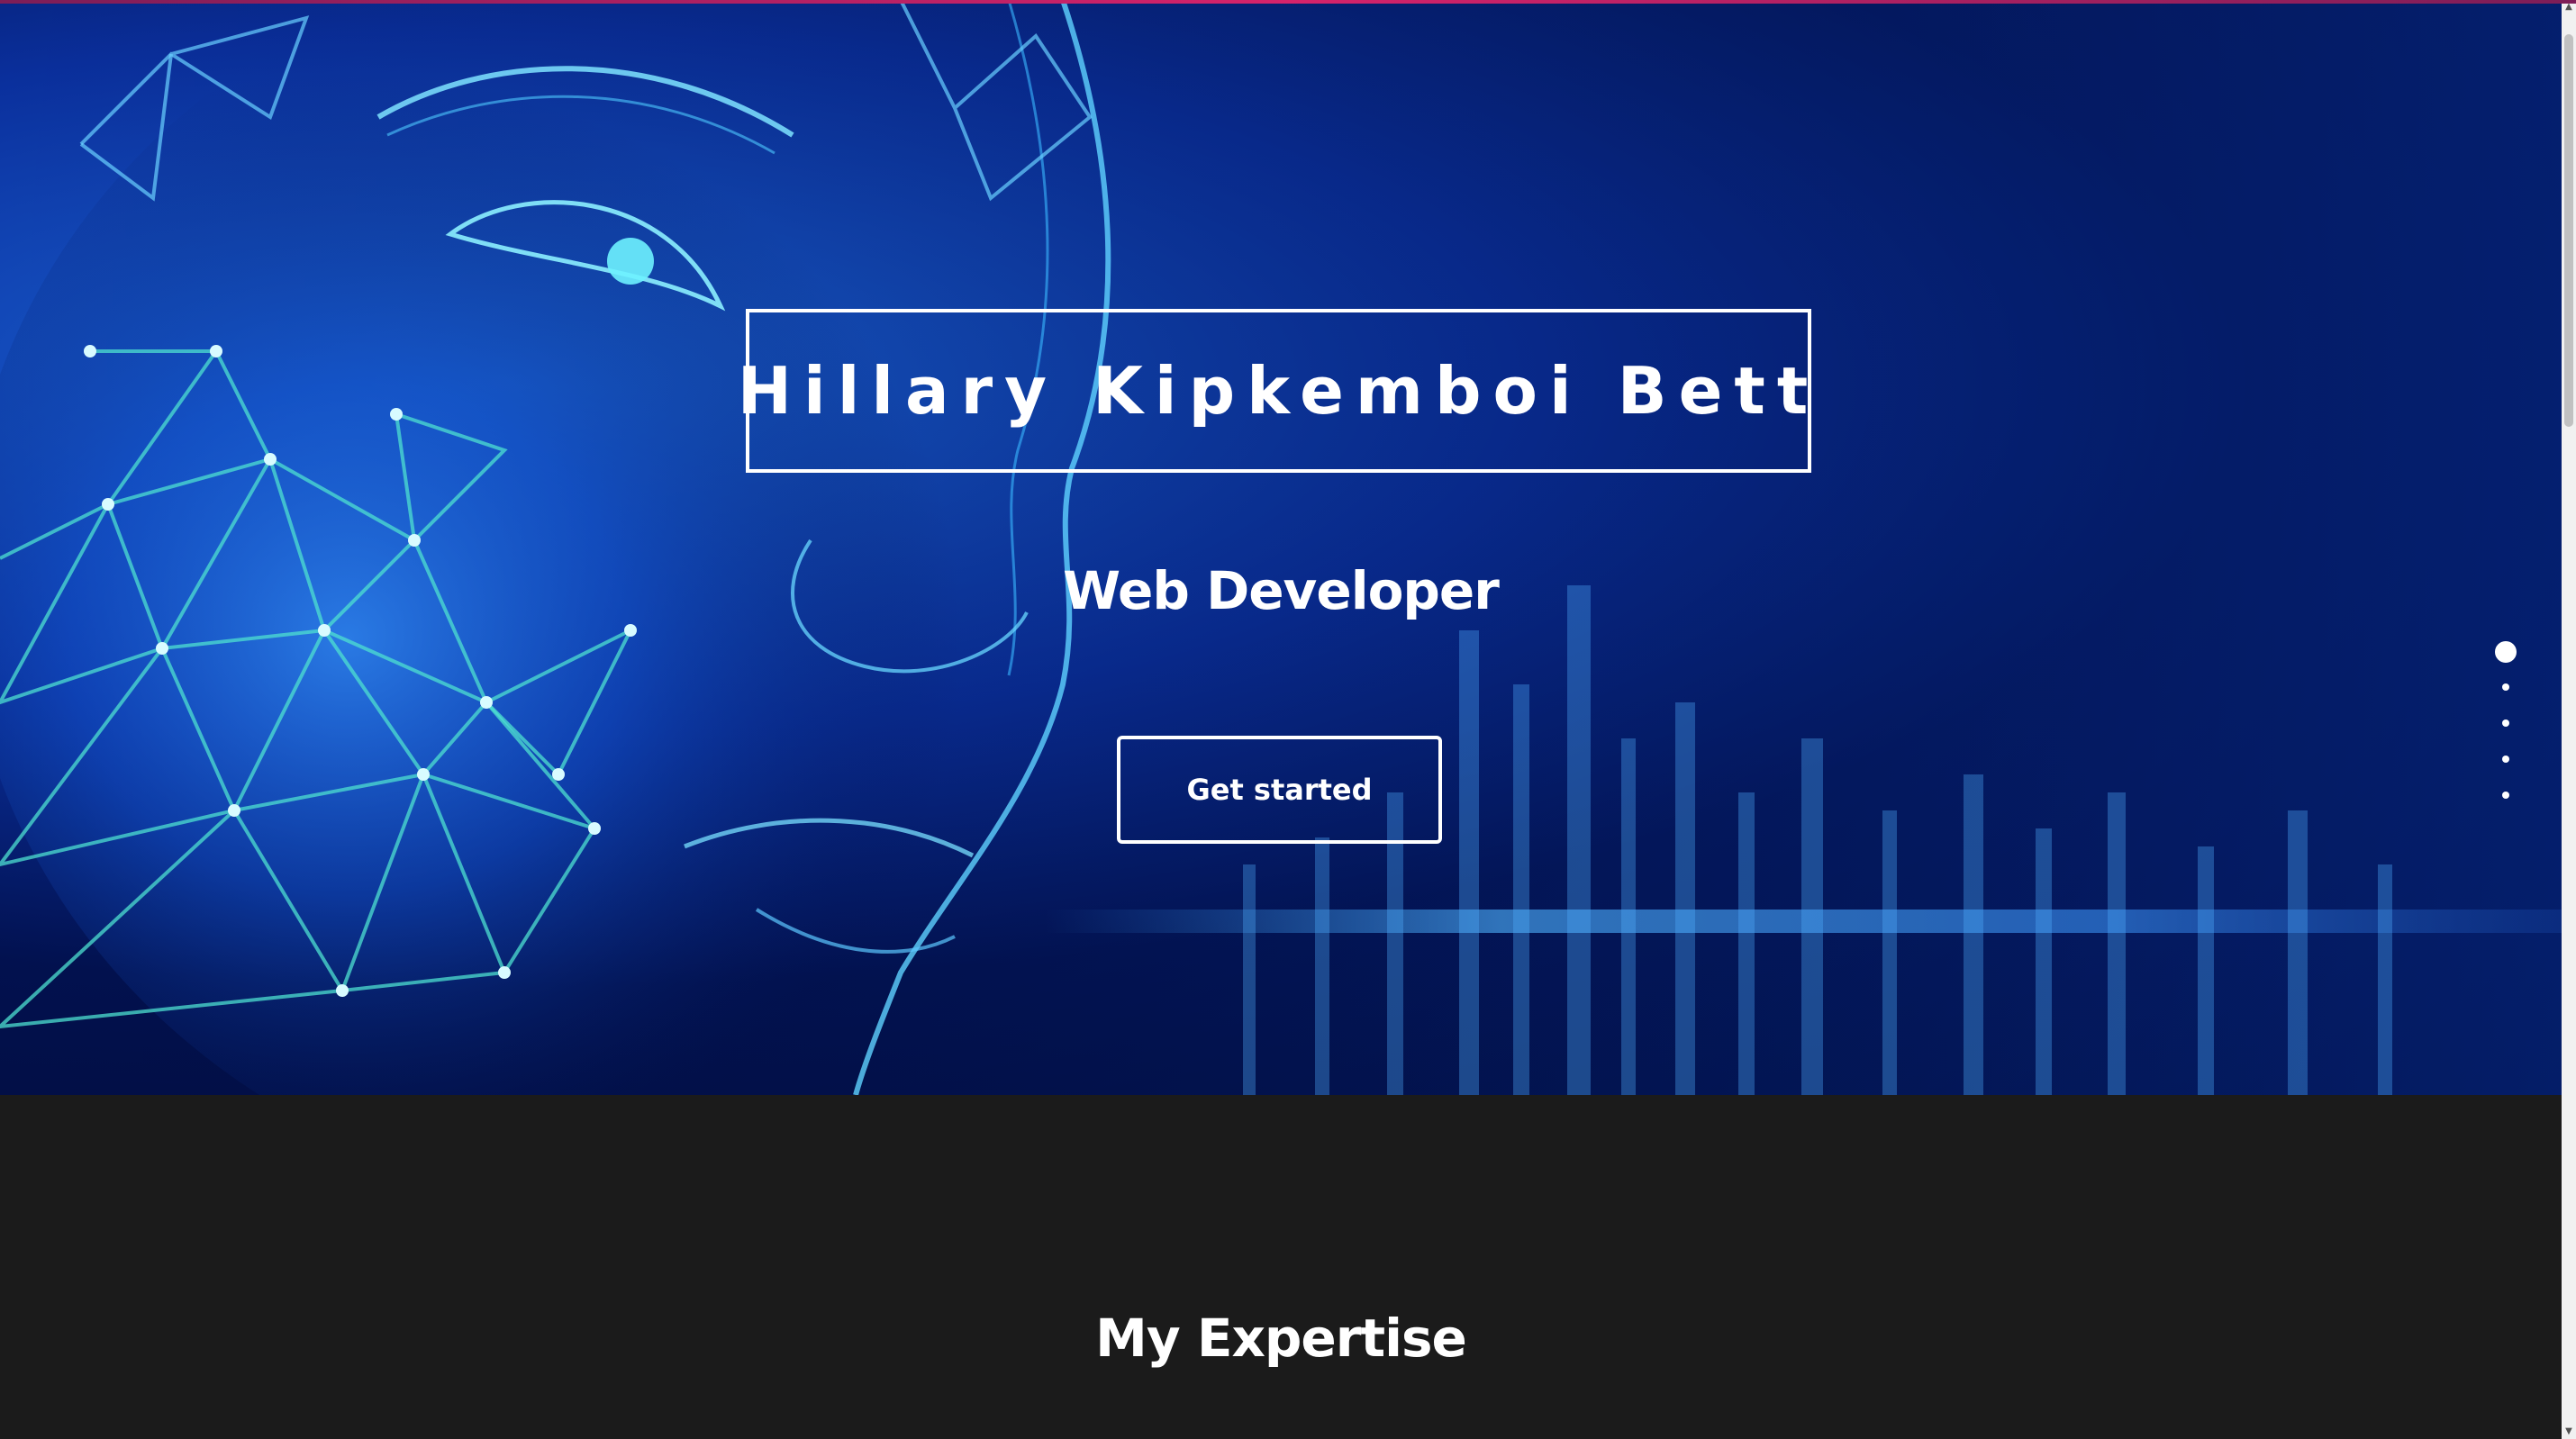 Image resolution: width=2576 pixels, height=1439 pixels. Describe the element at coordinates (1278, 391) in the screenshot. I see `hero-title: Hillary Kipkemboi Bett` at that location.